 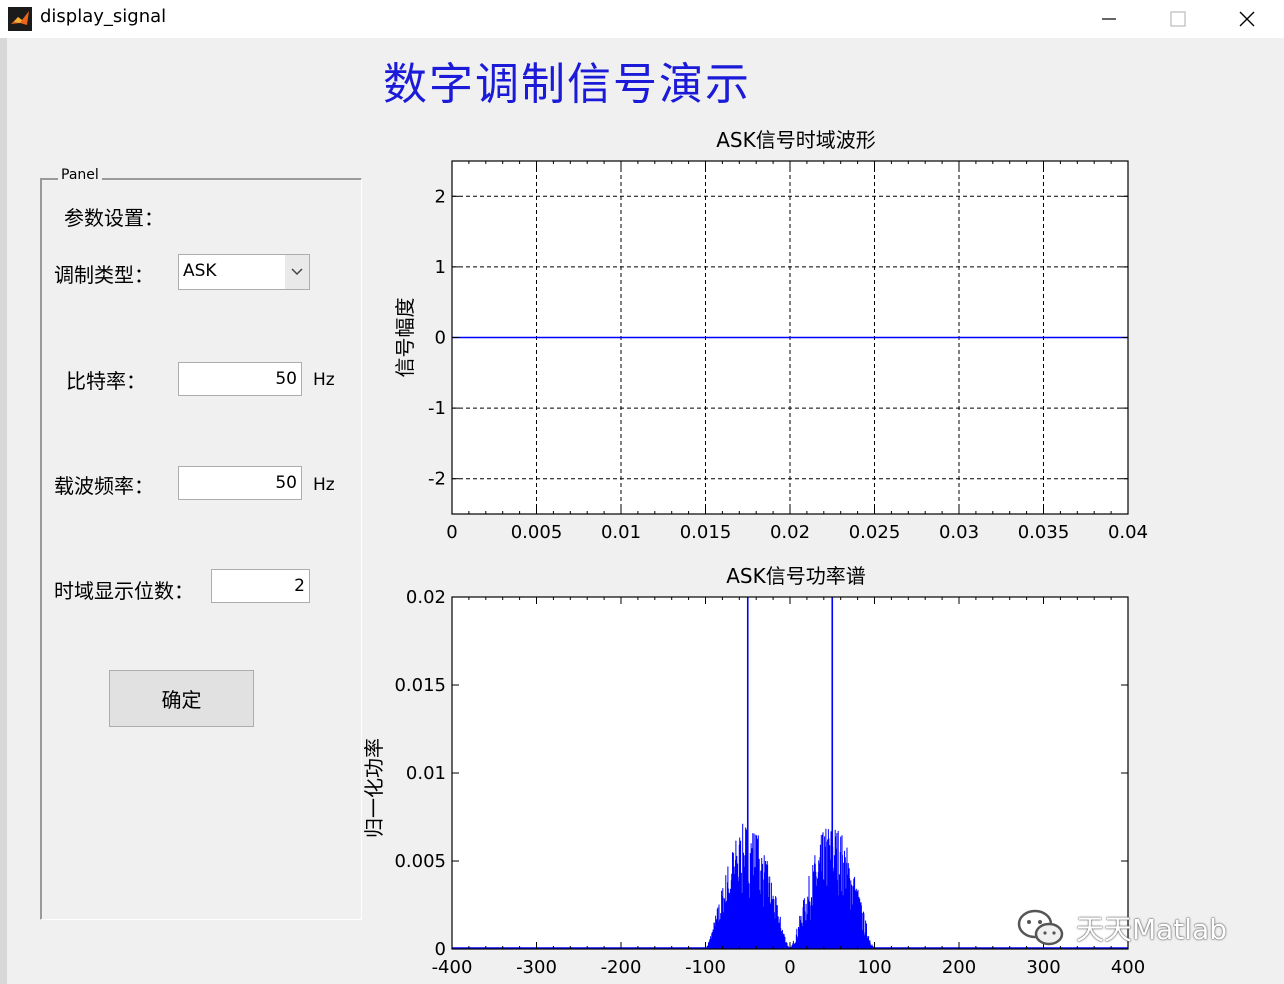 I want to click on tick-label-y: 0.02, so click(x=426, y=597).